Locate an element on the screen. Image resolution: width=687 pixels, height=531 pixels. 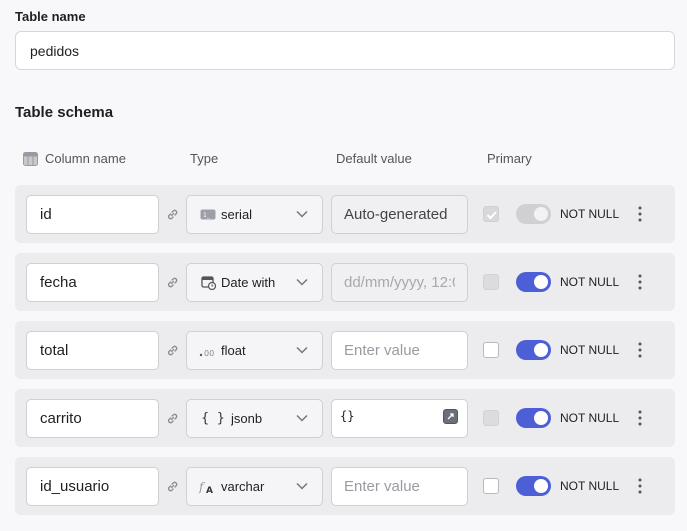
column-row-total: 00 float NOT NULL is located at coordinates (345, 350).